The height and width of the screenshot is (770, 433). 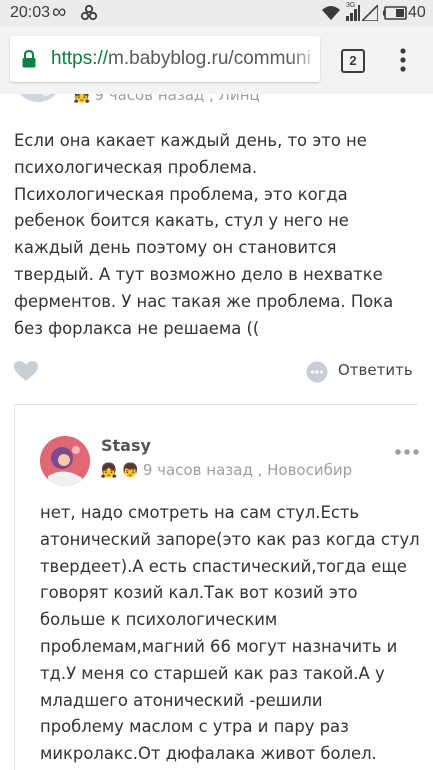 I want to click on comment-meta-text: 9 часов назад , Новосибир, so click(x=247, y=470).